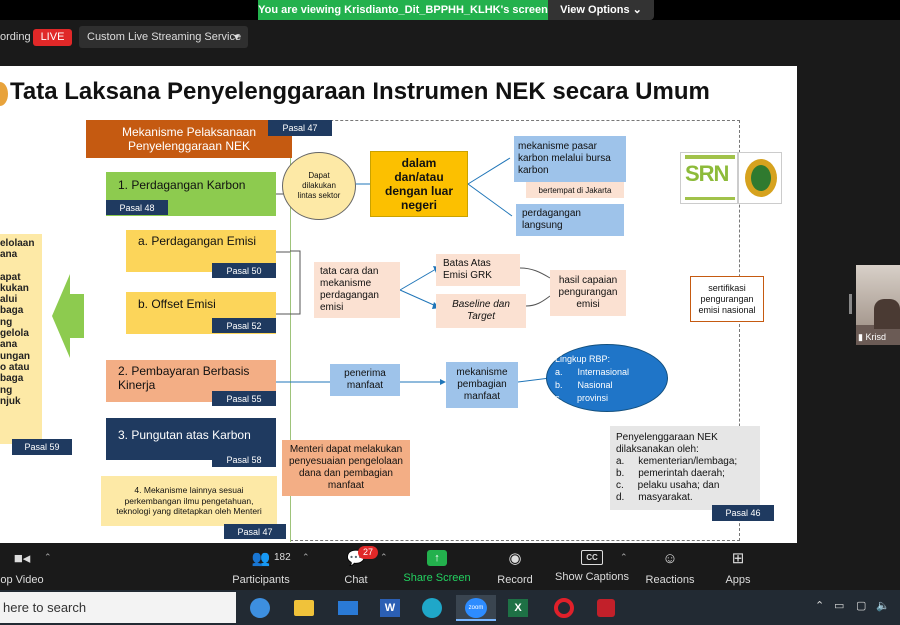 This screenshot has width=900, height=625. Describe the element at coordinates (22, 580) in the screenshot. I see `stop-video-label: op Video` at that location.